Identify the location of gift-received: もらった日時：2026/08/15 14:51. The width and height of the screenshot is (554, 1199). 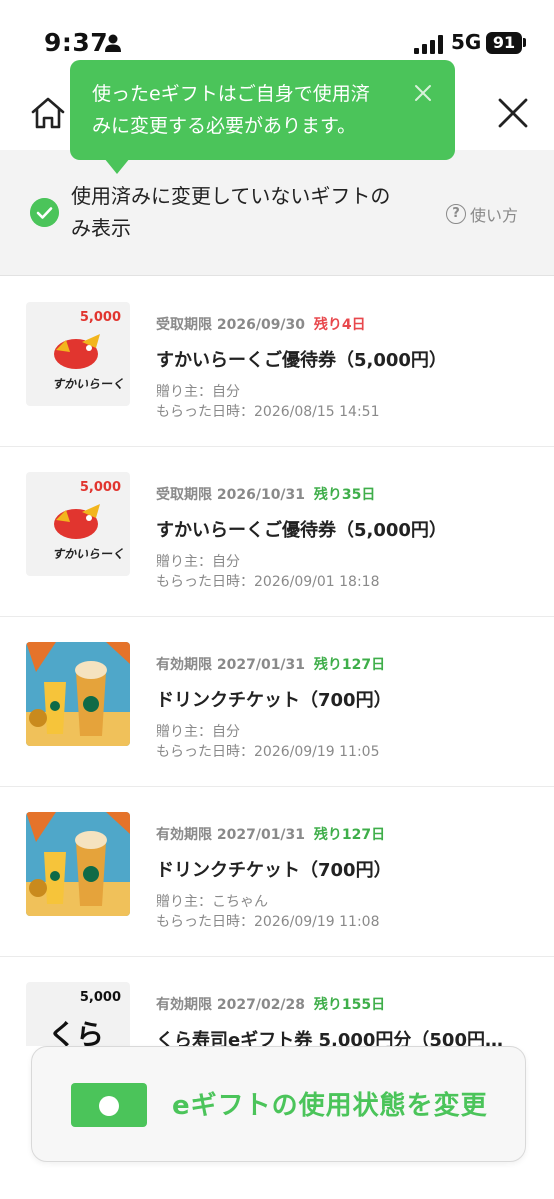
(268, 412).